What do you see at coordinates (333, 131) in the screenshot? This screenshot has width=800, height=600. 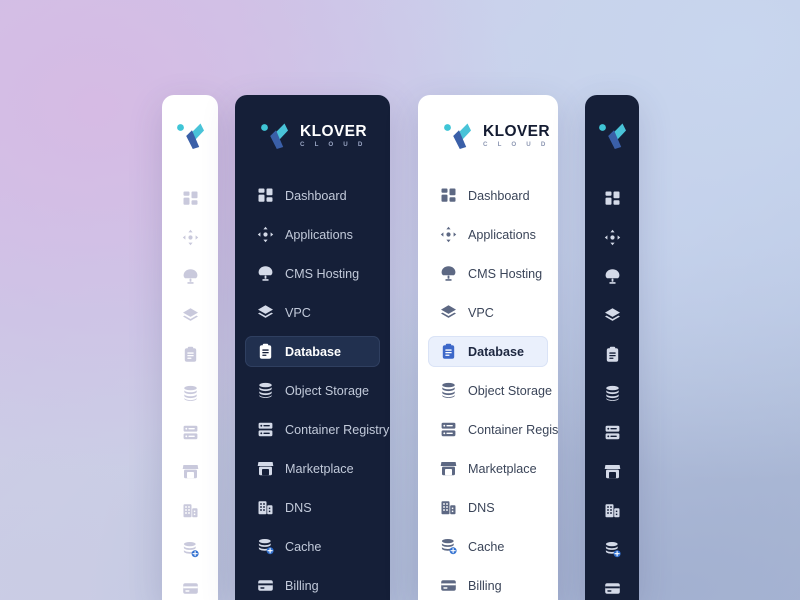 I see `brand-name: KLOVER` at bounding box center [333, 131].